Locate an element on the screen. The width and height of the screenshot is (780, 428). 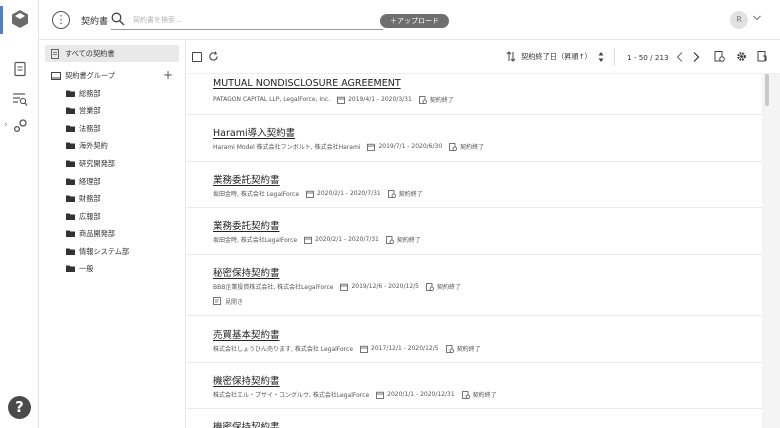
folder-item: 情報システム部 is located at coordinates (97, 252).